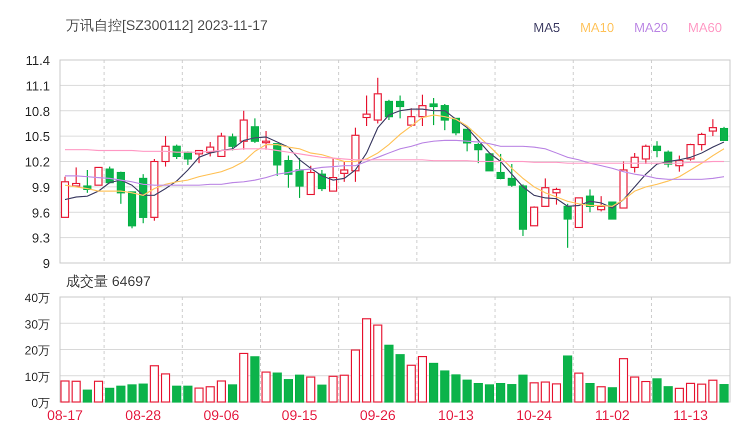 The height and width of the screenshot is (440, 740). Describe the element at coordinates (651, 27) in the screenshot. I see `legend-label: MA20` at that location.